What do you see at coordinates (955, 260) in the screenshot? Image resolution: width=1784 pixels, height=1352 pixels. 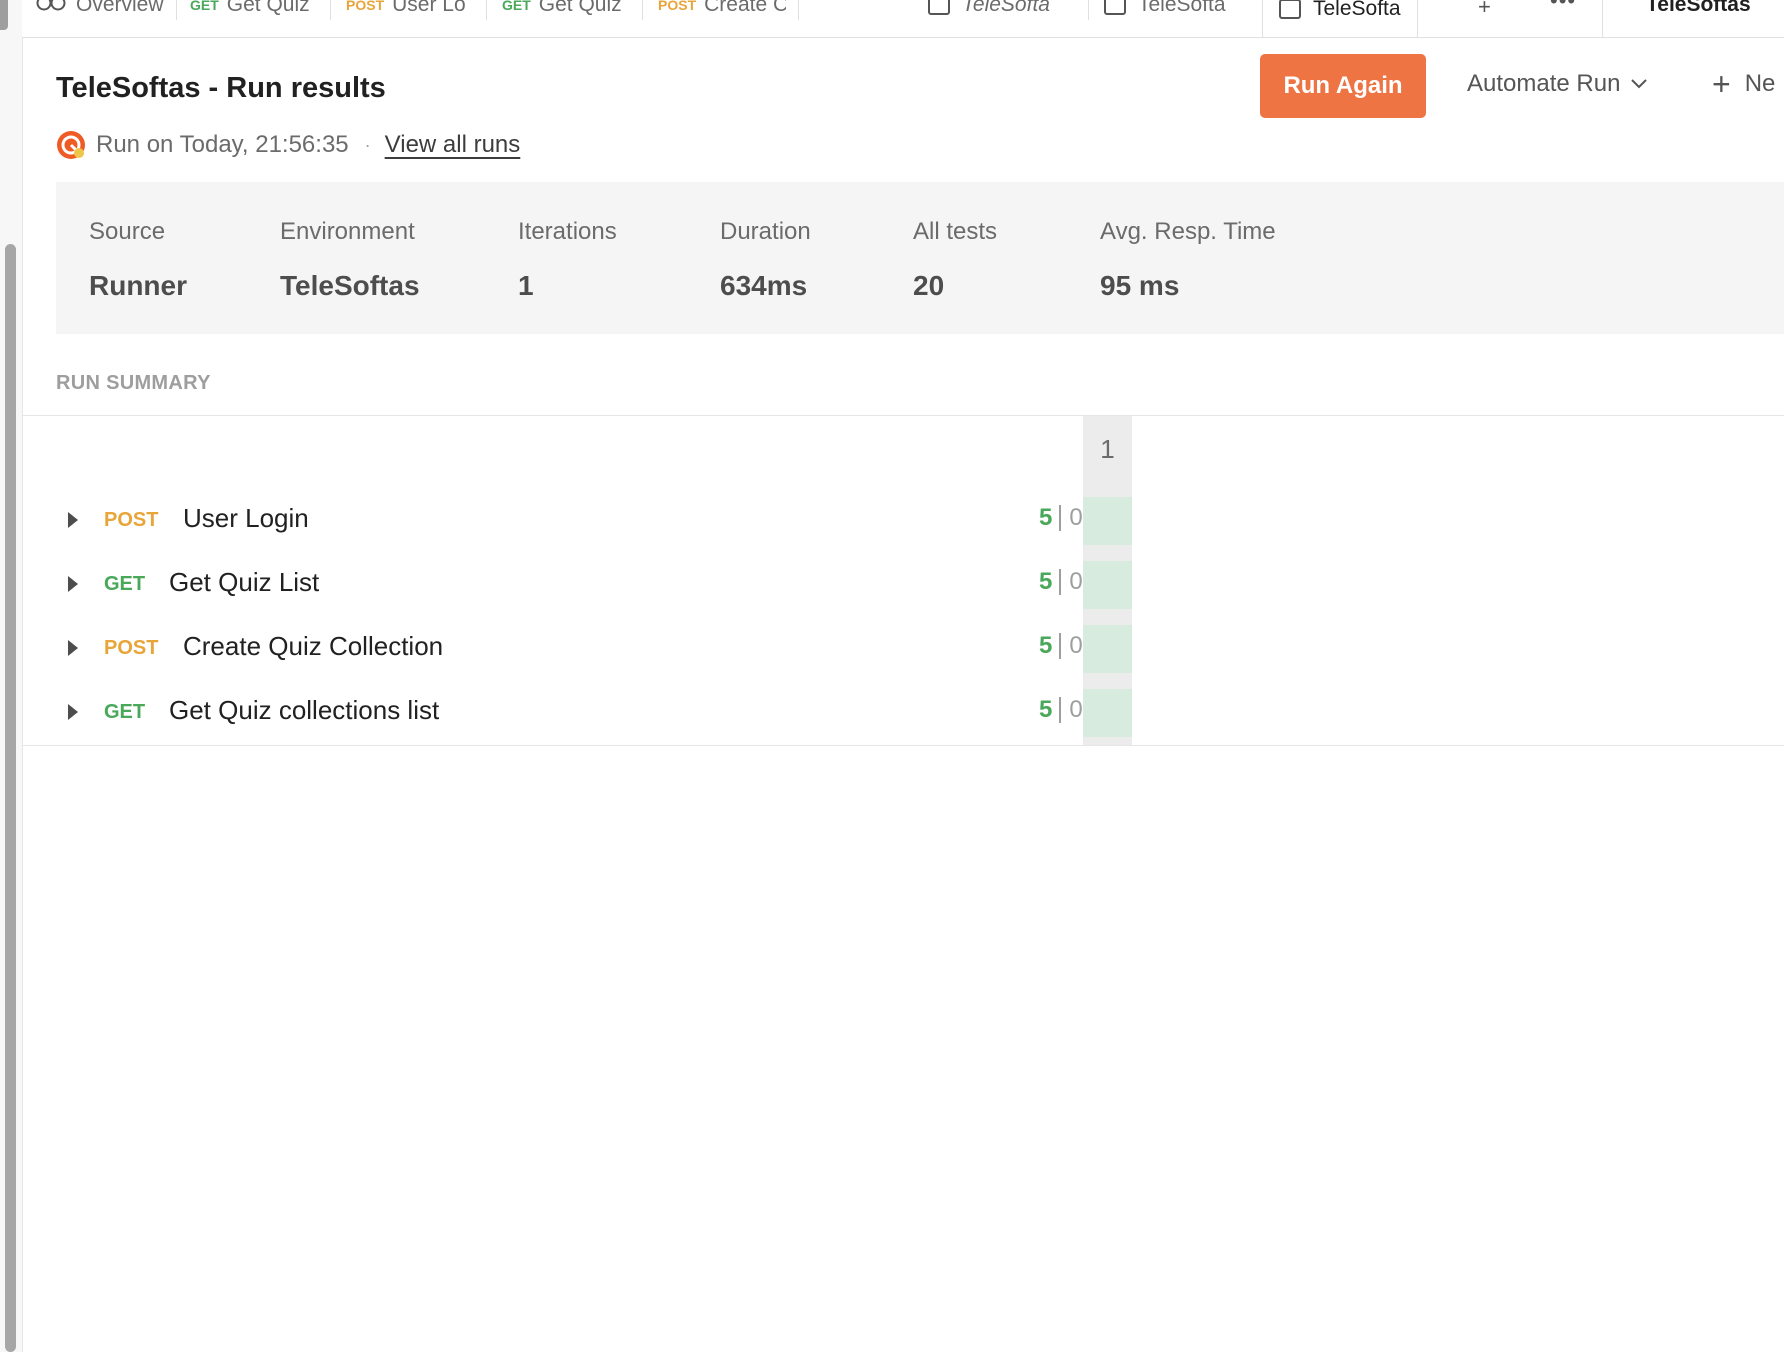 I see `stat-all-tests: All tests 20` at bounding box center [955, 260].